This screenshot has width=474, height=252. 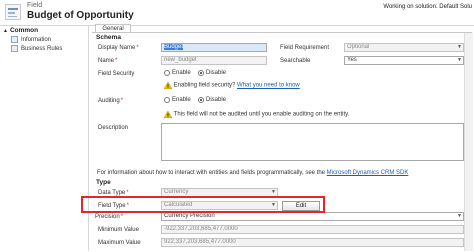 I want to click on nav-item-information: Information, so click(x=31, y=39).